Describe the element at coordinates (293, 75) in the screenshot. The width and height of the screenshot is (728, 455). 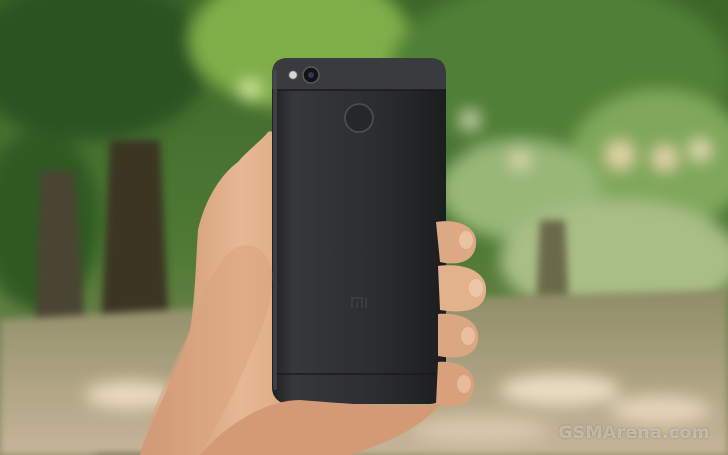
I see `flash-icon` at that location.